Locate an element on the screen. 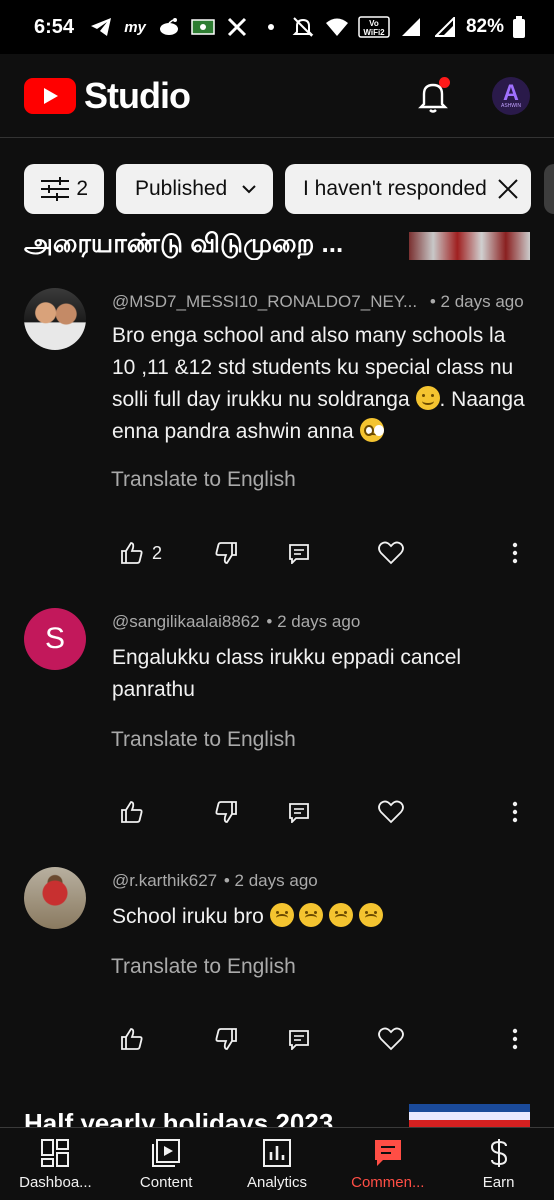 The image size is (554, 1200). published-label: Published is located at coordinates (181, 188).